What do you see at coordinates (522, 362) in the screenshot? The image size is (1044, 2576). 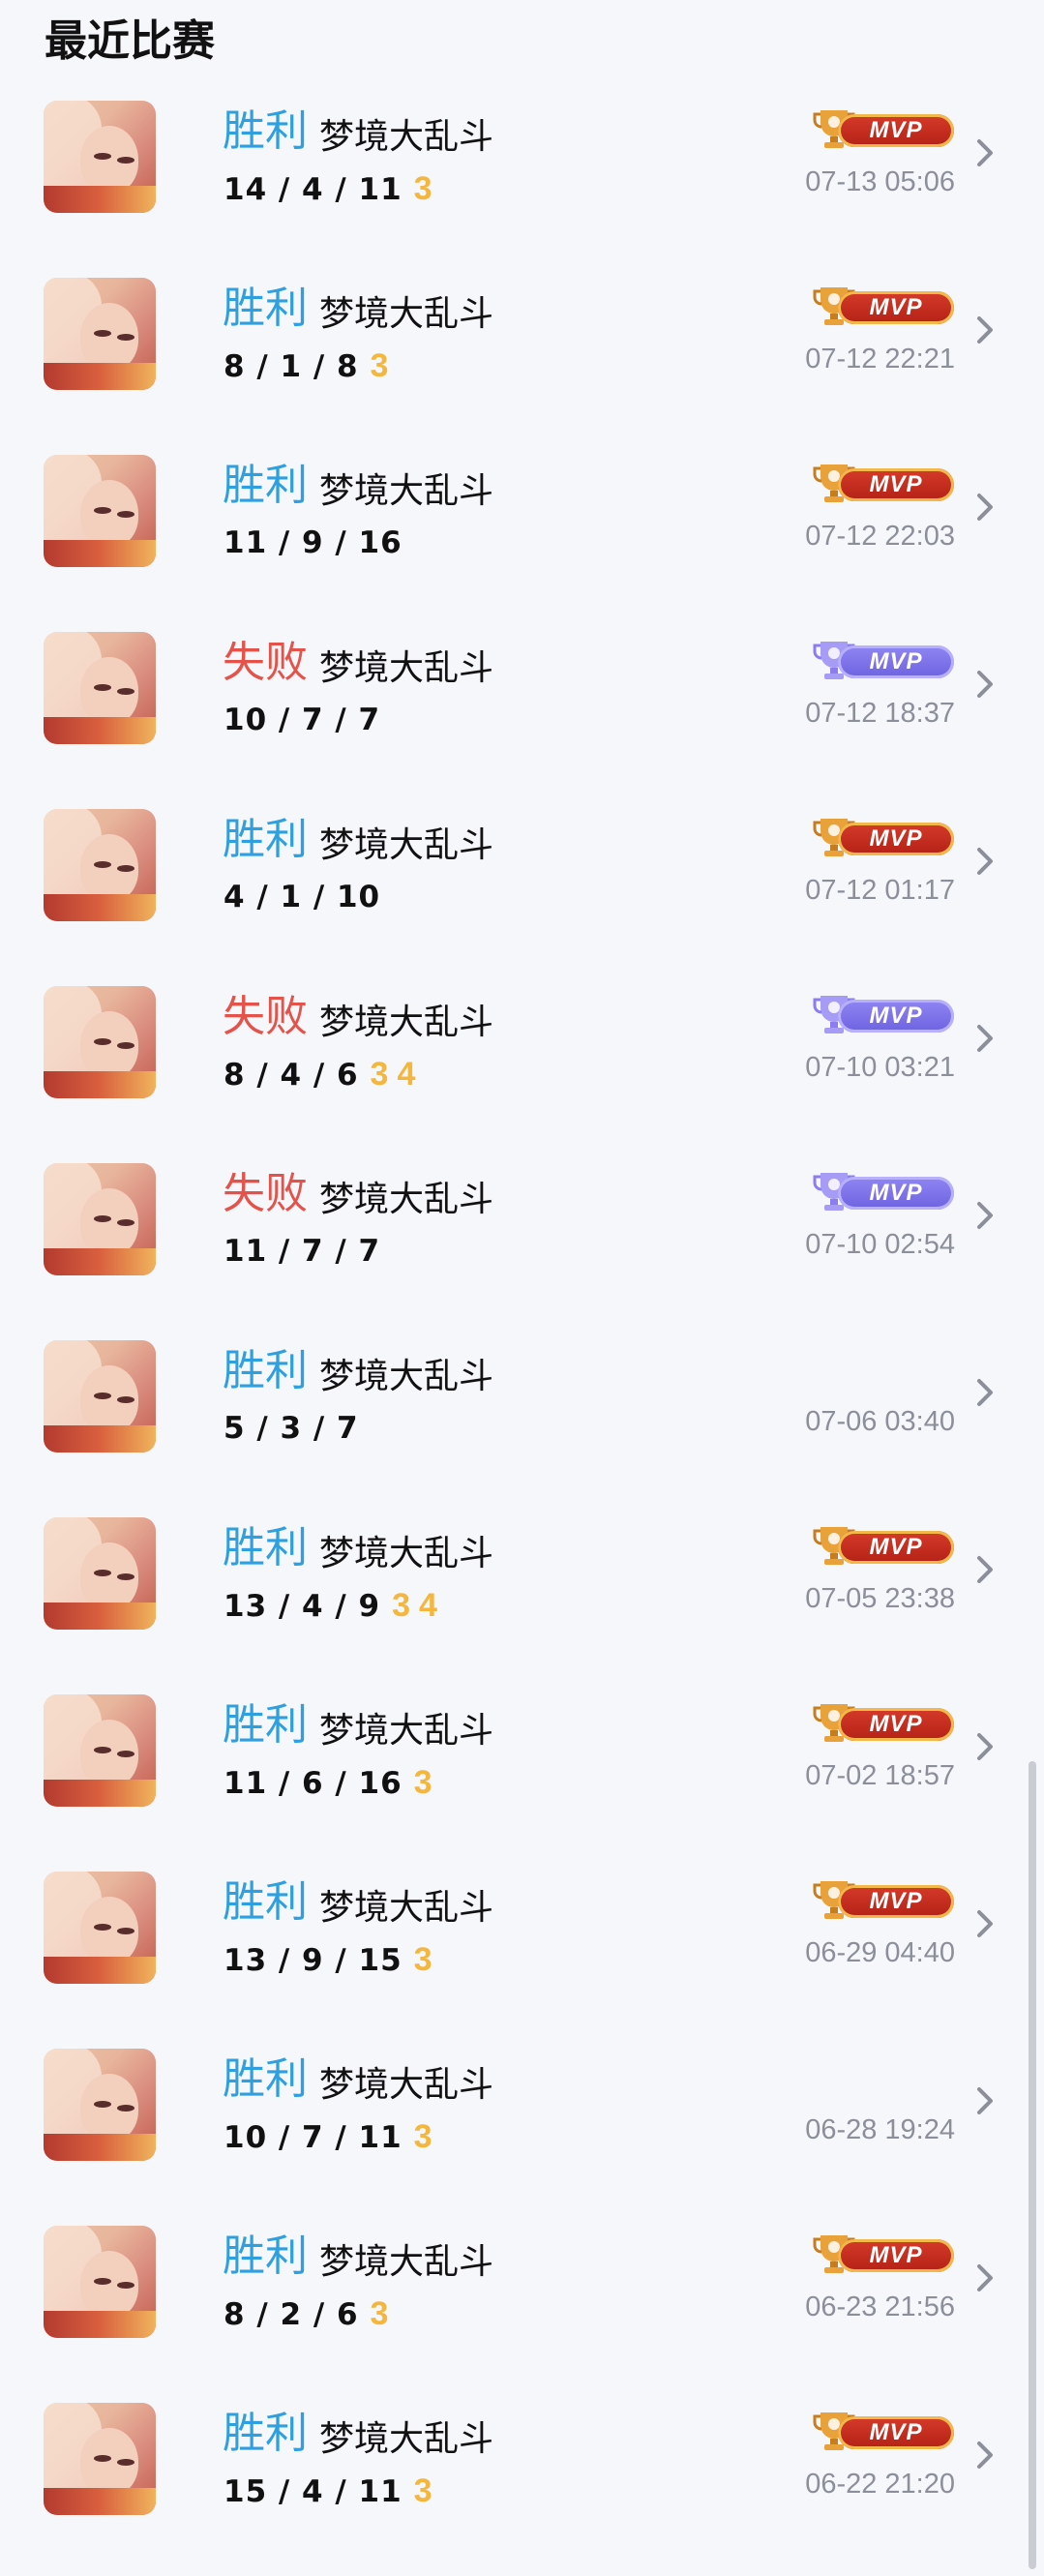 I see `match-row: 胜利 梦境大乱斗 8 / 1 / 8 3 MVP 07-12 22:21` at bounding box center [522, 362].